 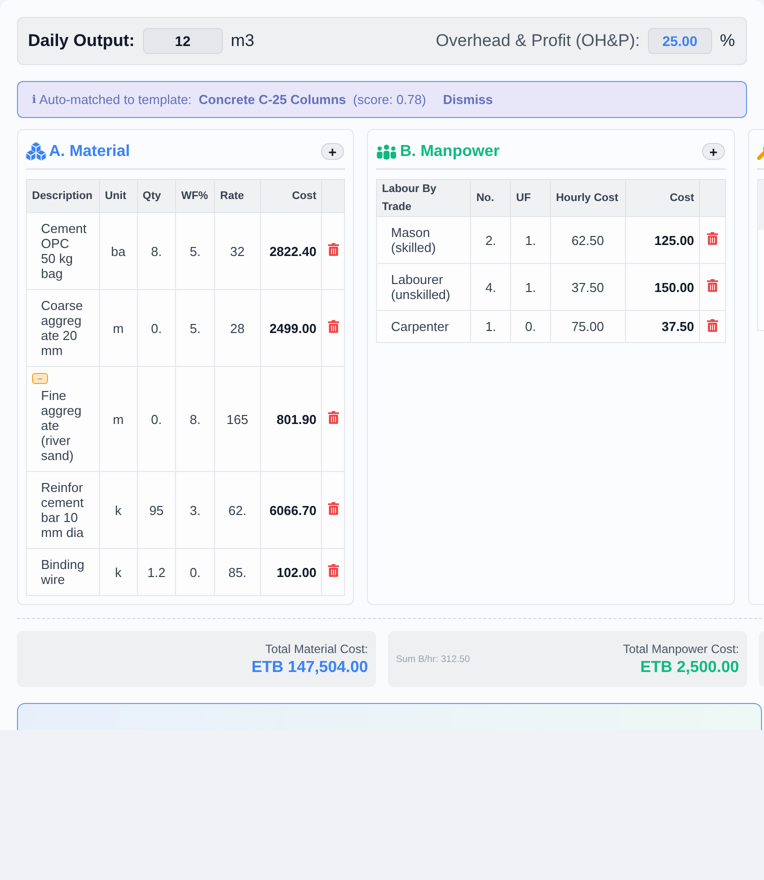 I want to click on match-score: (score: 0.78), so click(x=389, y=99).